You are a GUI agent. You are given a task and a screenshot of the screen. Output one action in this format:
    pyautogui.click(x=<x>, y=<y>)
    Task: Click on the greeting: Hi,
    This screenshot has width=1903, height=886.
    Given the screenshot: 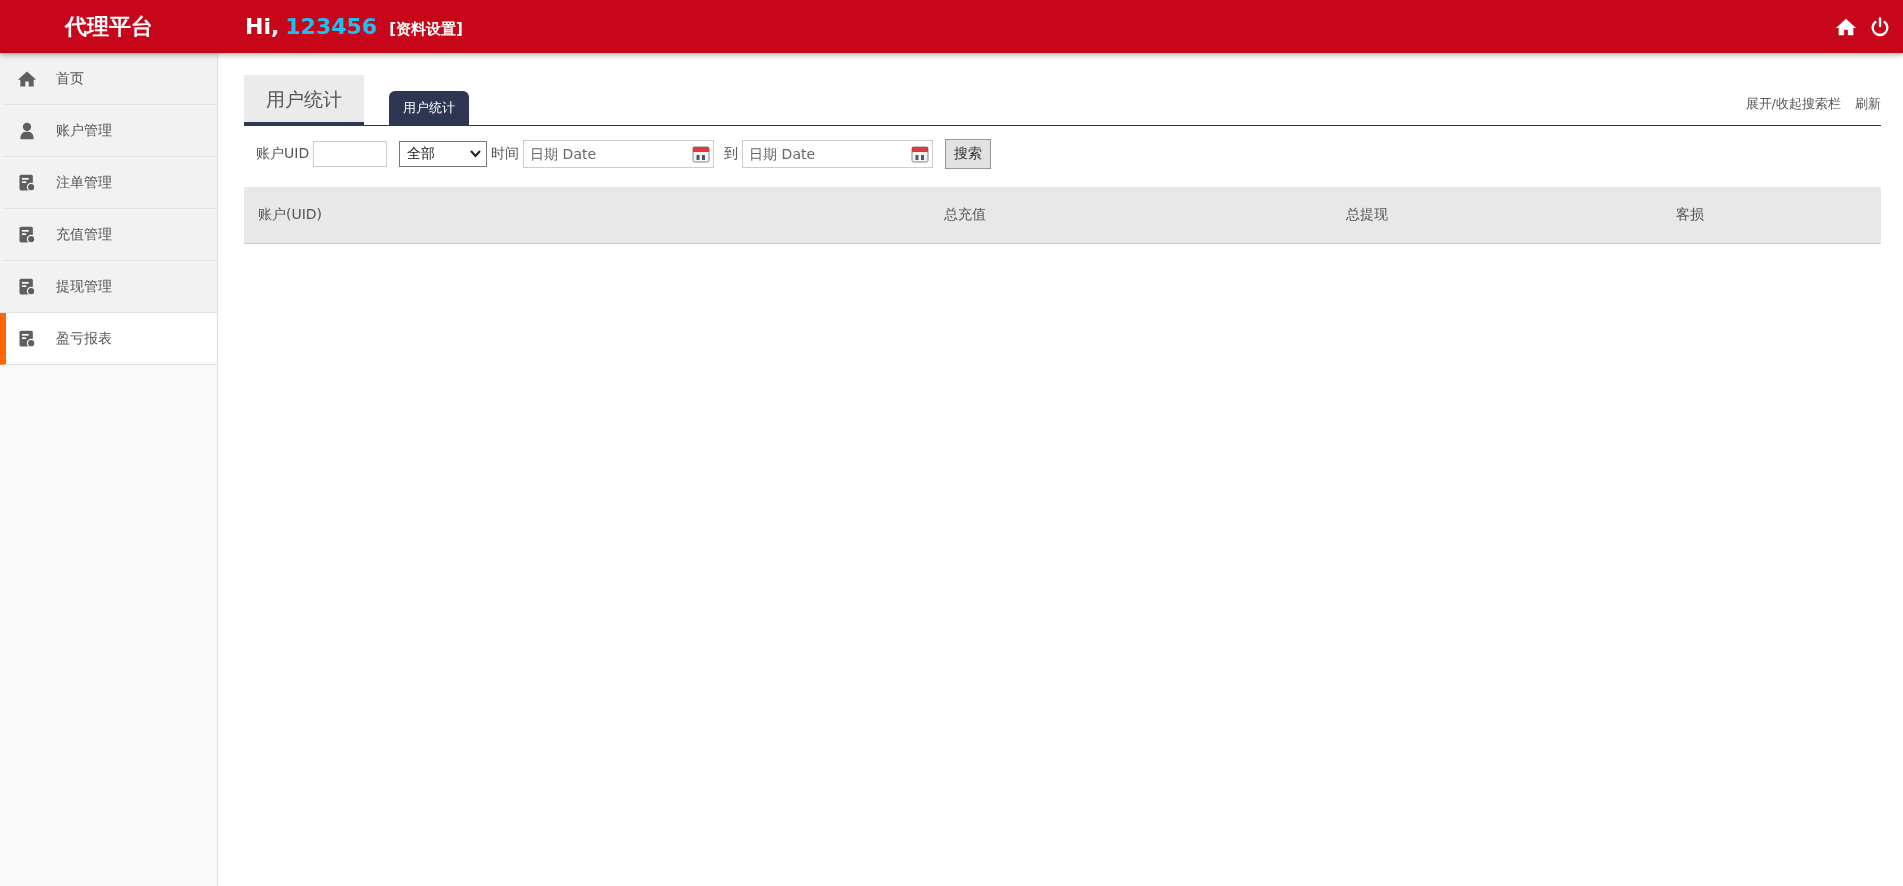 What is the action you would take?
    pyautogui.click(x=262, y=26)
    